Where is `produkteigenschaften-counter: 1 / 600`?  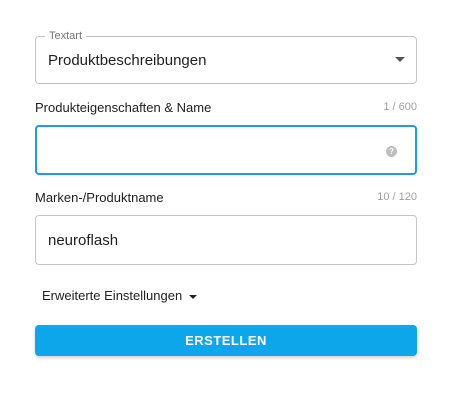 produkteigenschaften-counter: 1 / 600 is located at coordinates (400, 107).